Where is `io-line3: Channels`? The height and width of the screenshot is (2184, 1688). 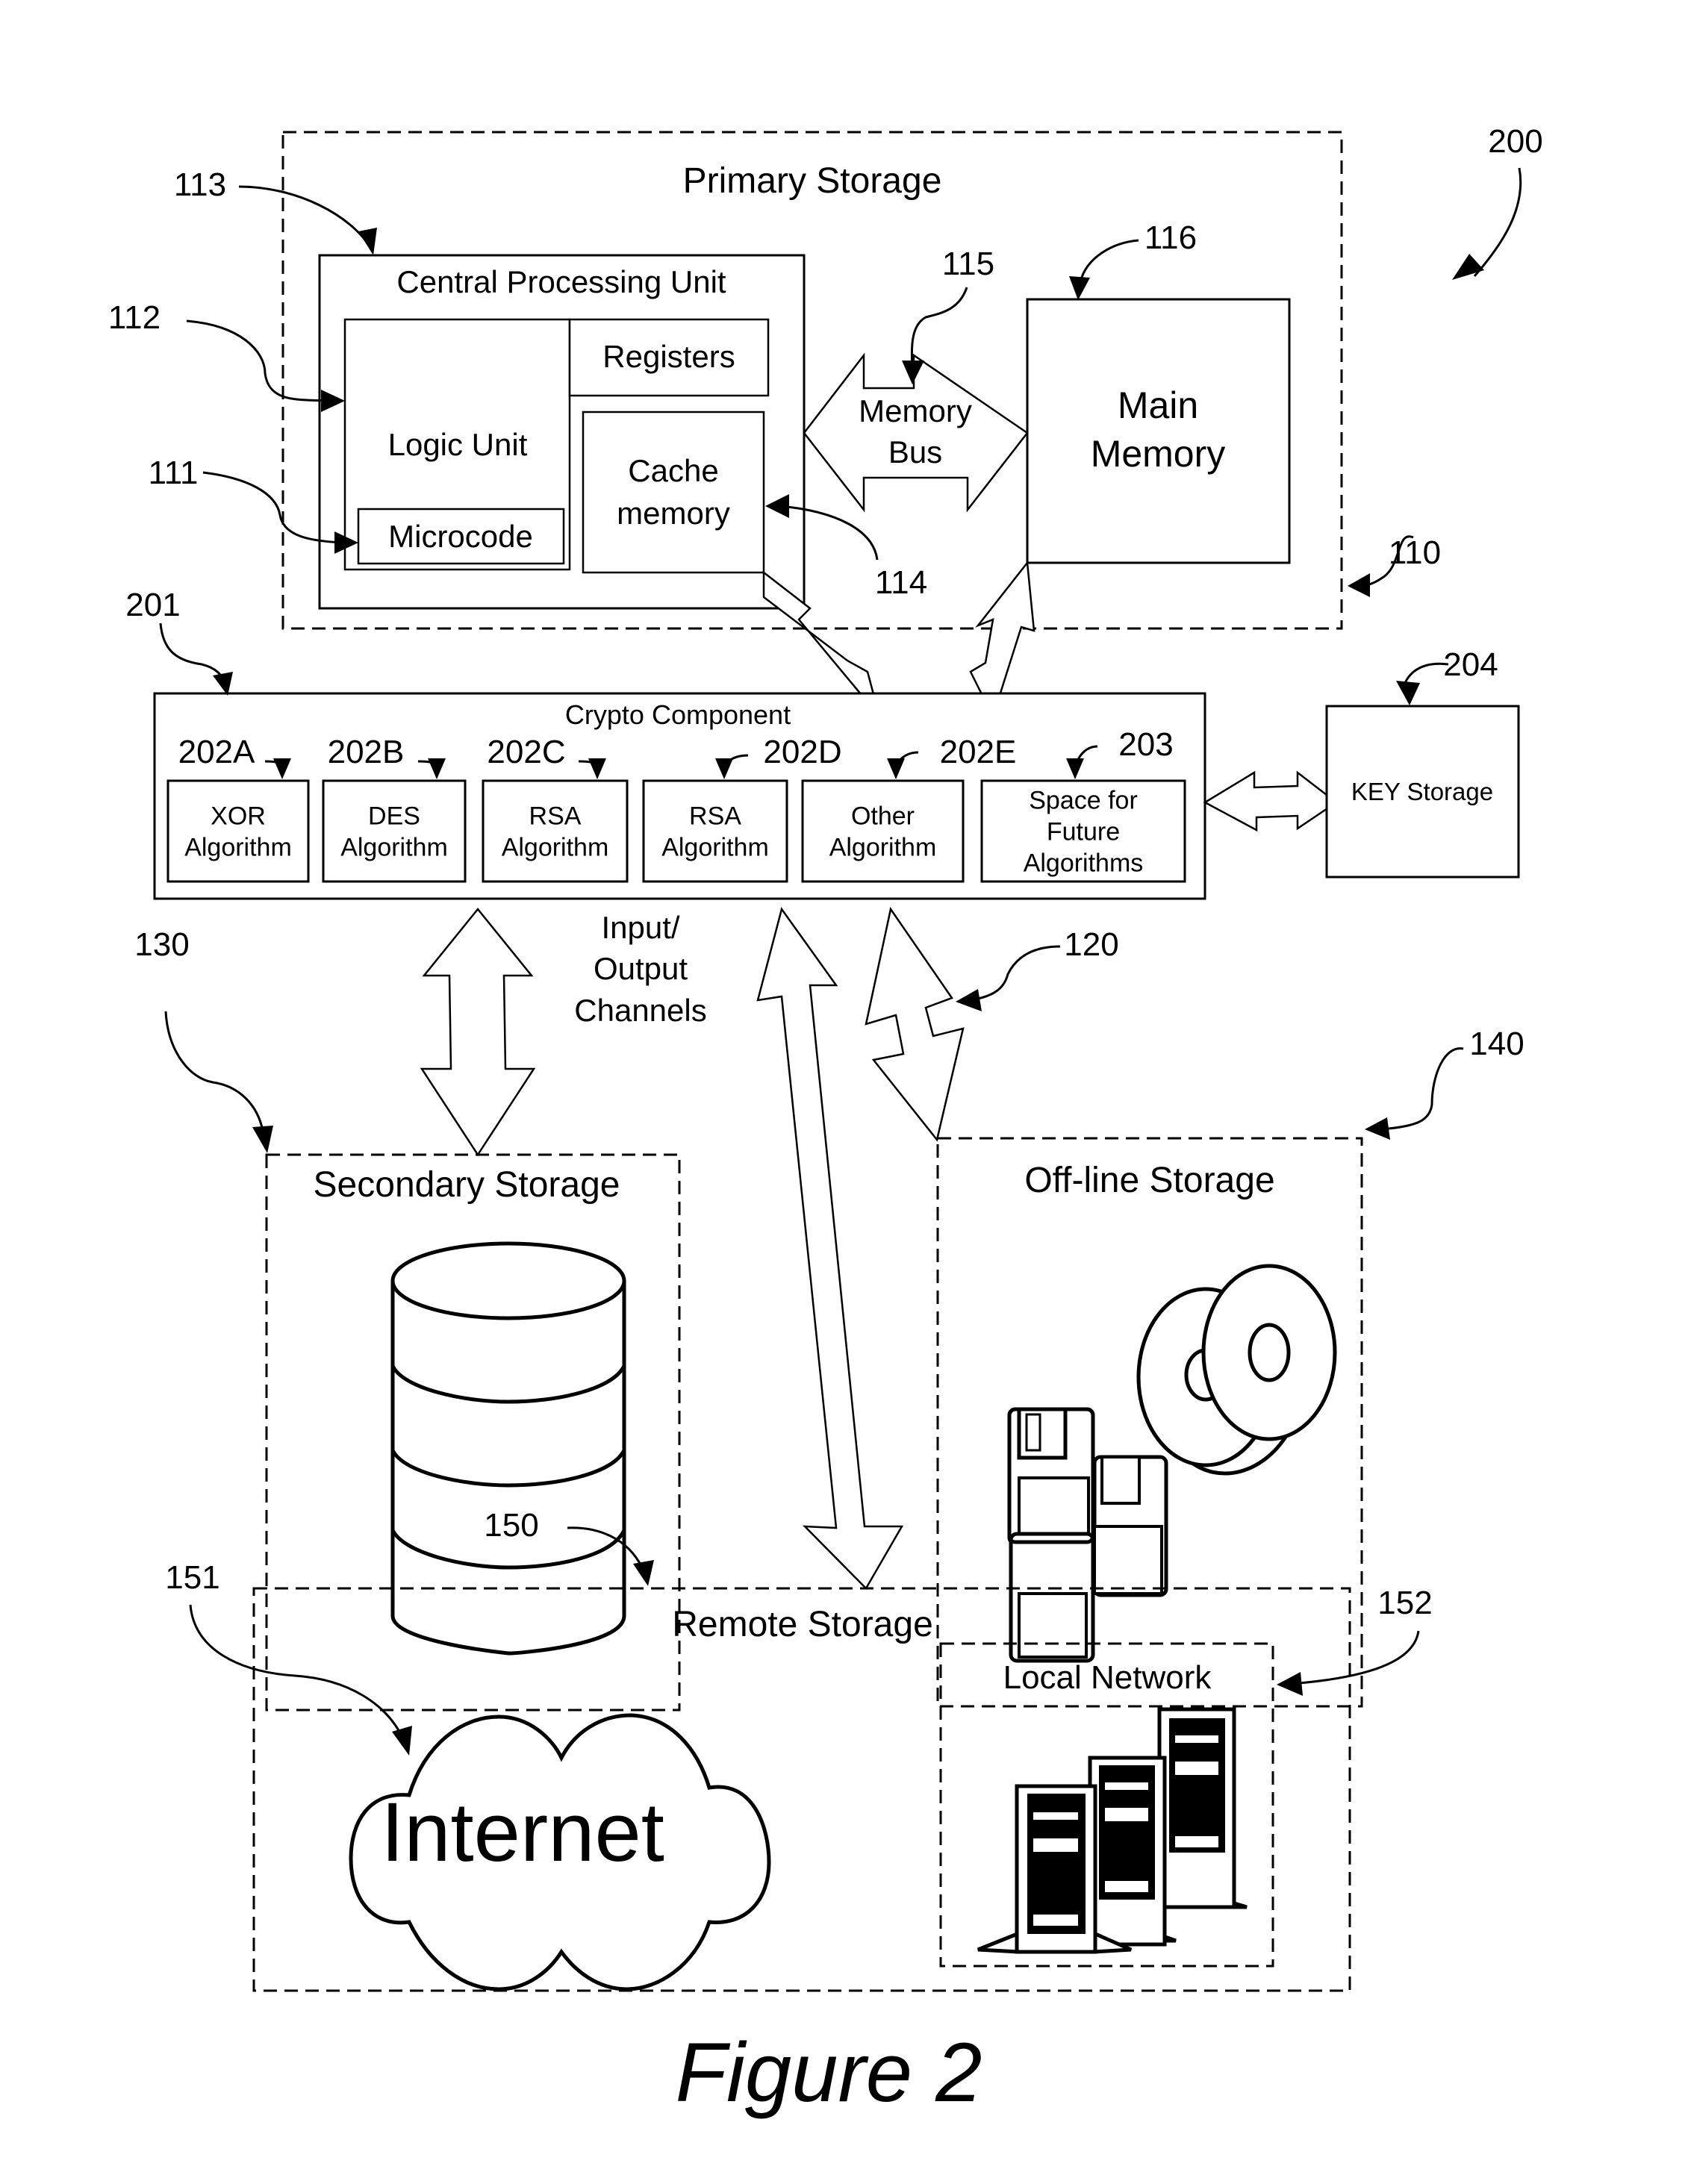
io-line3: Channels is located at coordinates (640, 1010).